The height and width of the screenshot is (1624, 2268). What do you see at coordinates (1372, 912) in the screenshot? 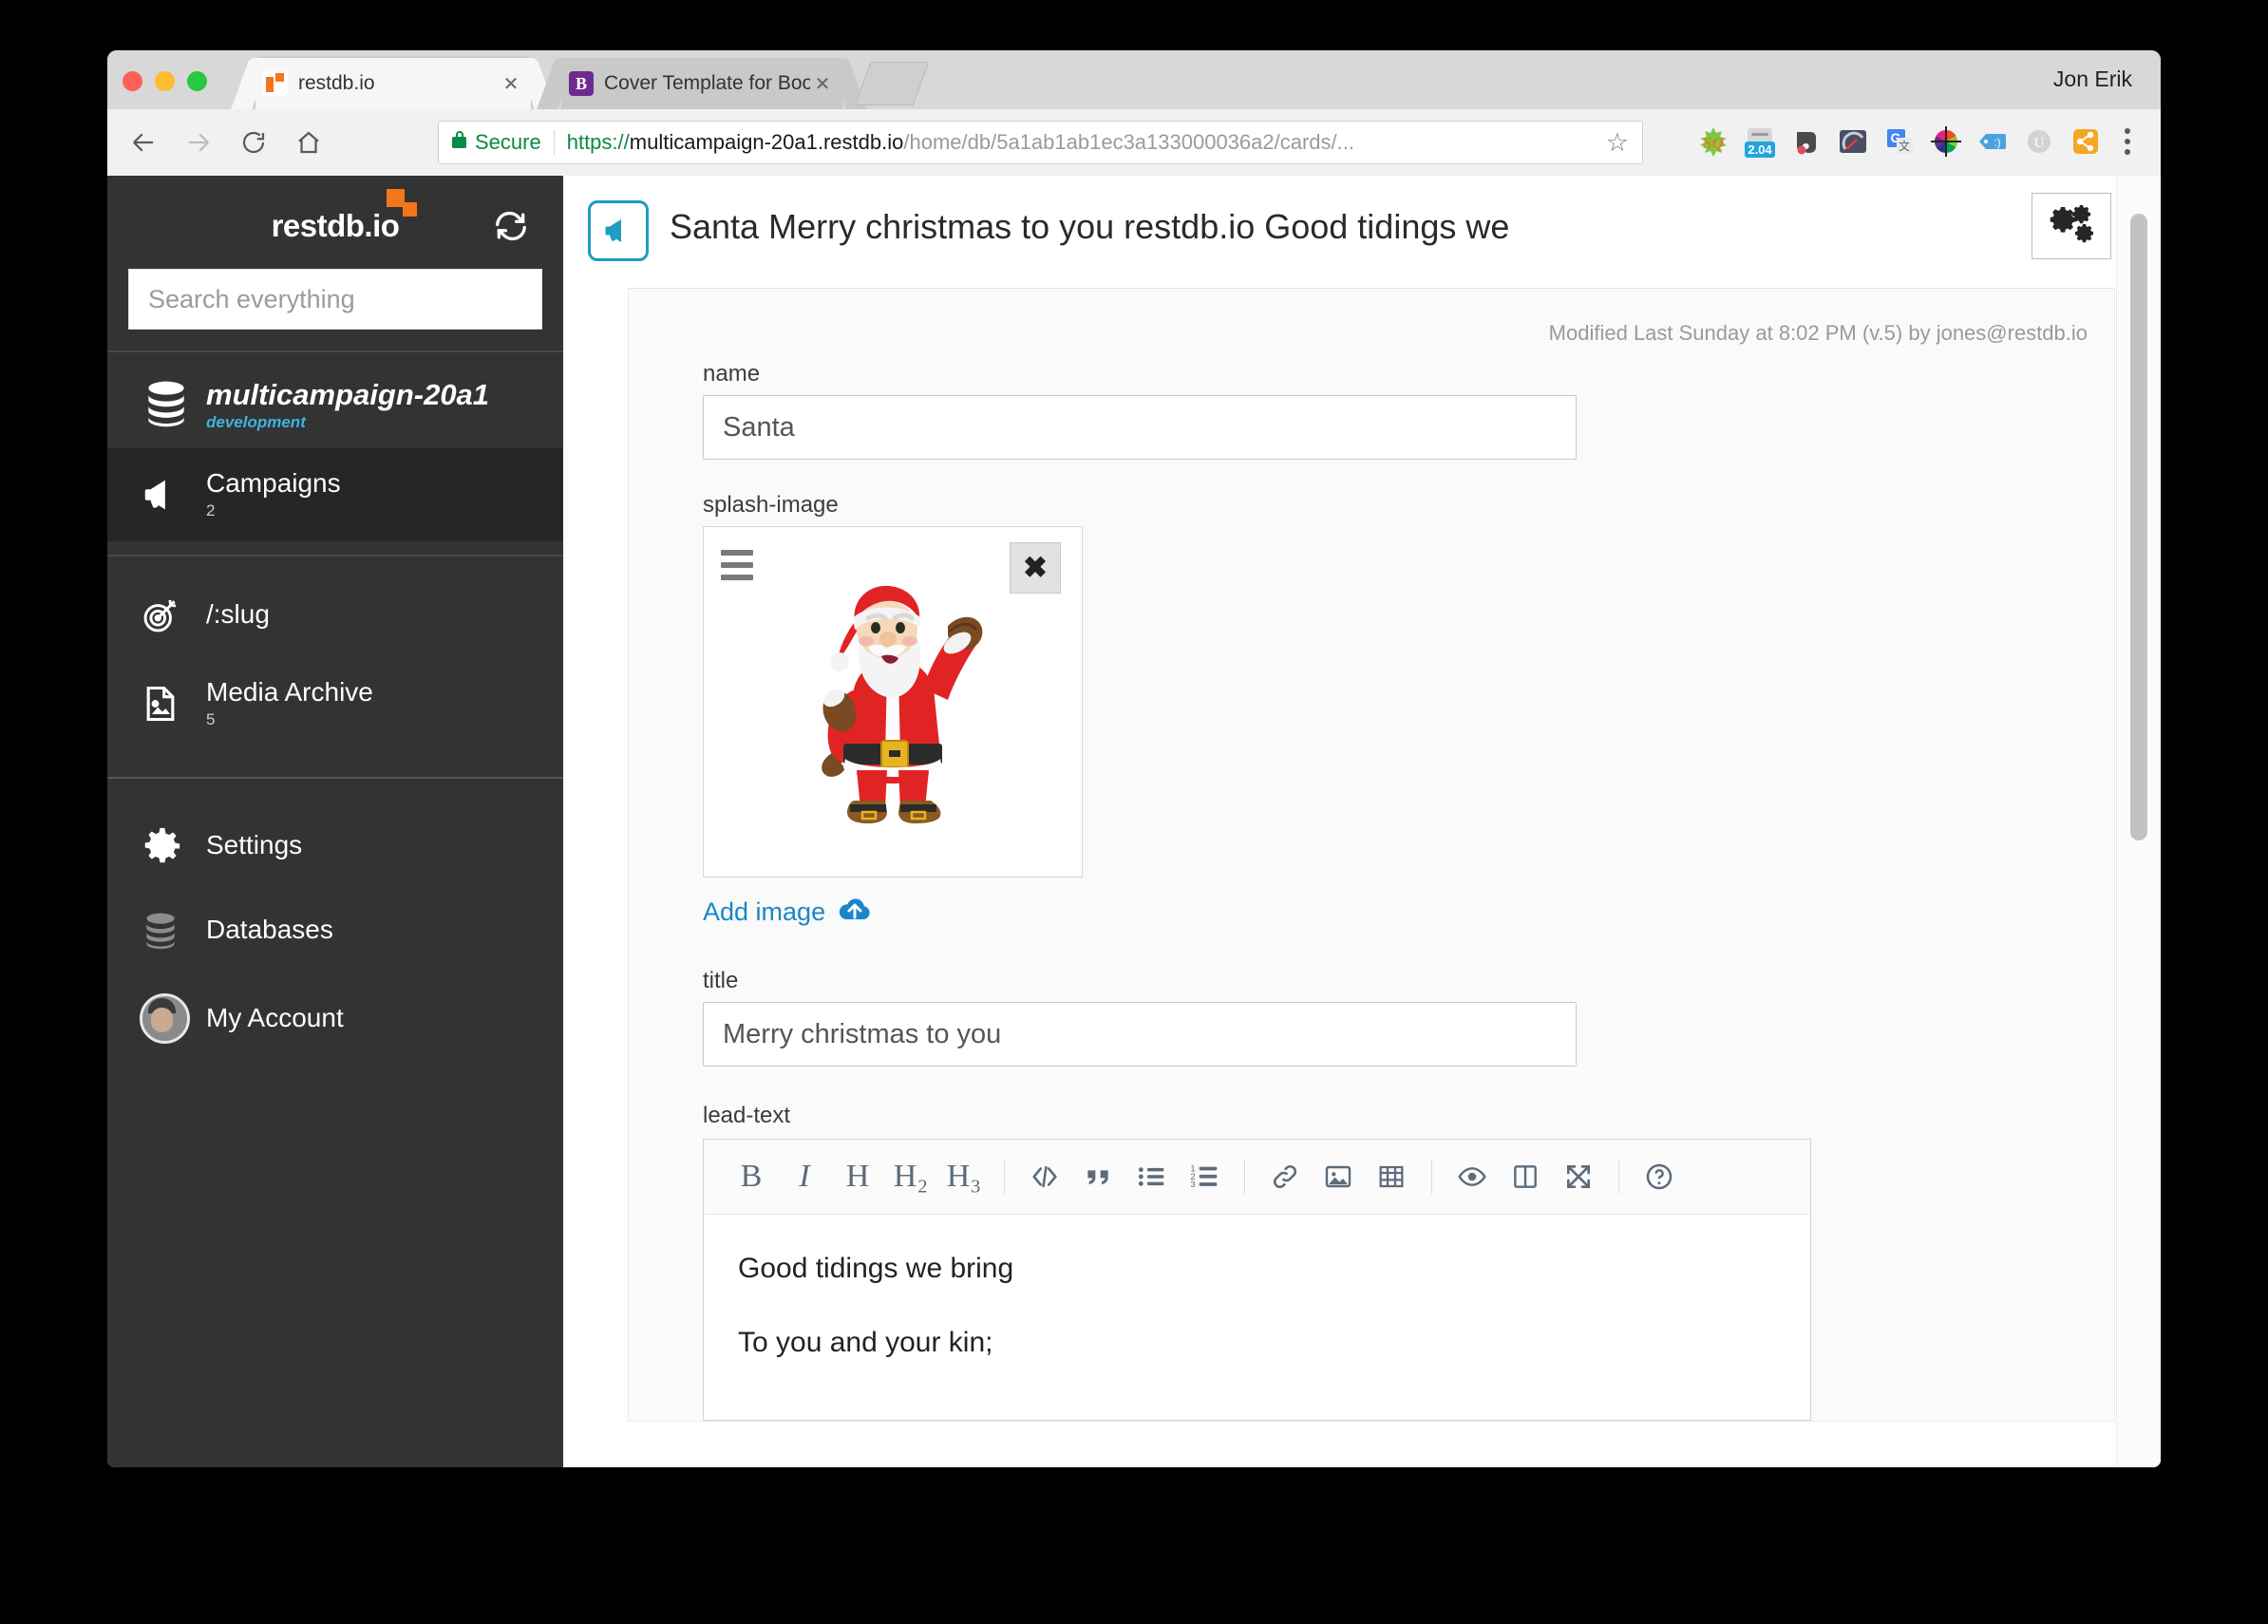
I see `add-image-link: Add image` at bounding box center [1372, 912].